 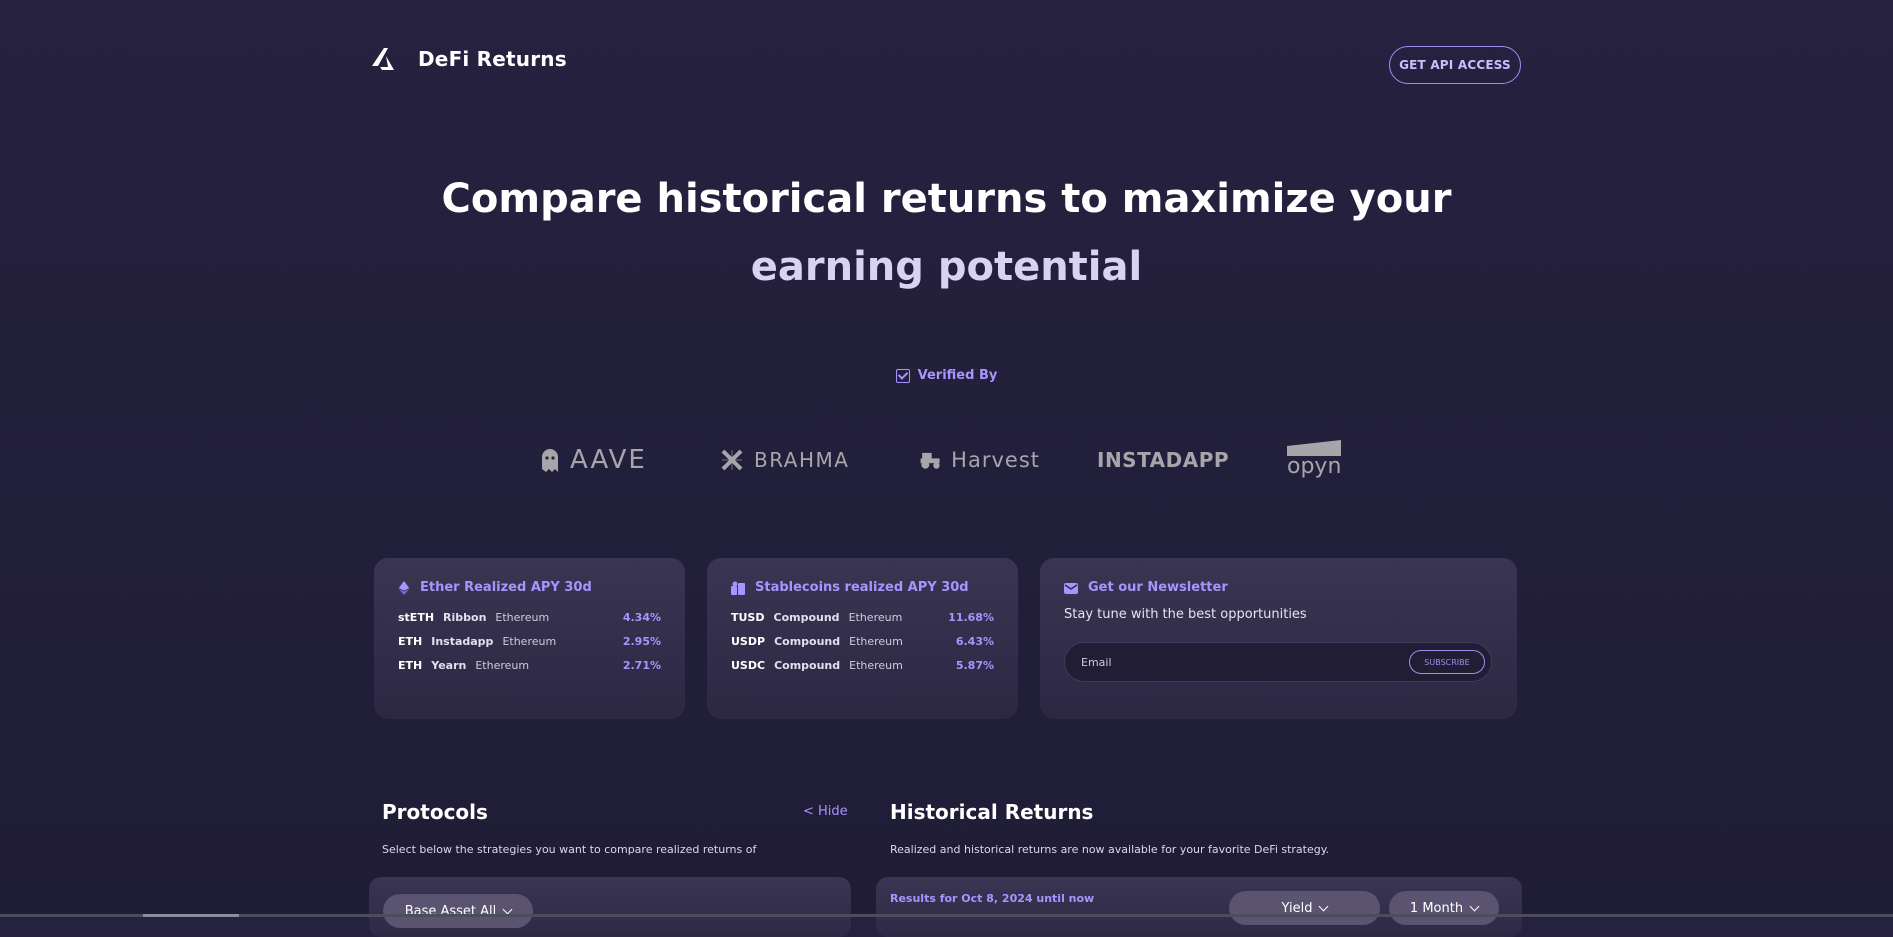 What do you see at coordinates (738, 588) in the screenshot?
I see `coins-stack-icon` at bounding box center [738, 588].